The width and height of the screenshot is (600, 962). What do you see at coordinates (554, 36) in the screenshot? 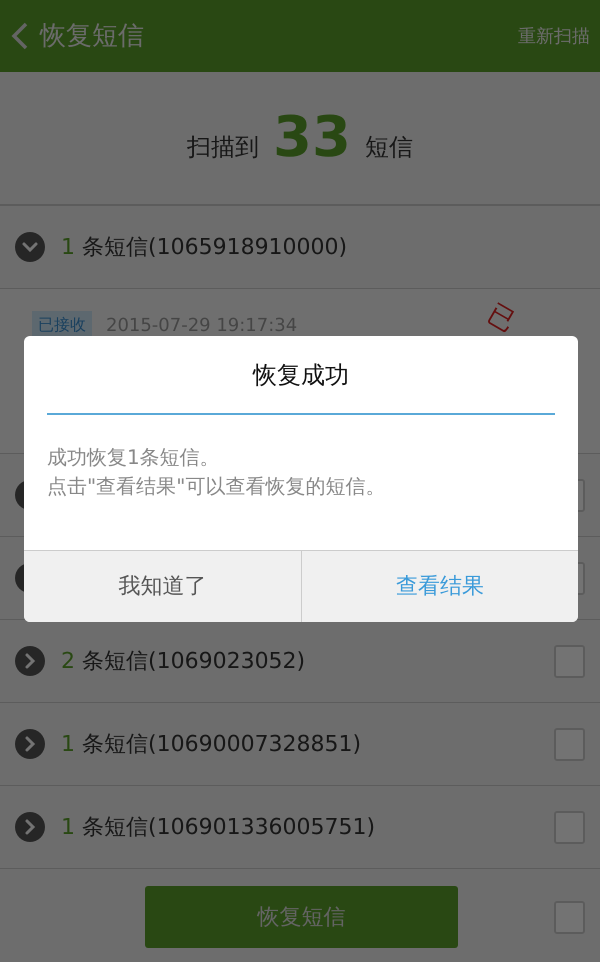
I see `rescan-button: 重新扫描` at bounding box center [554, 36].